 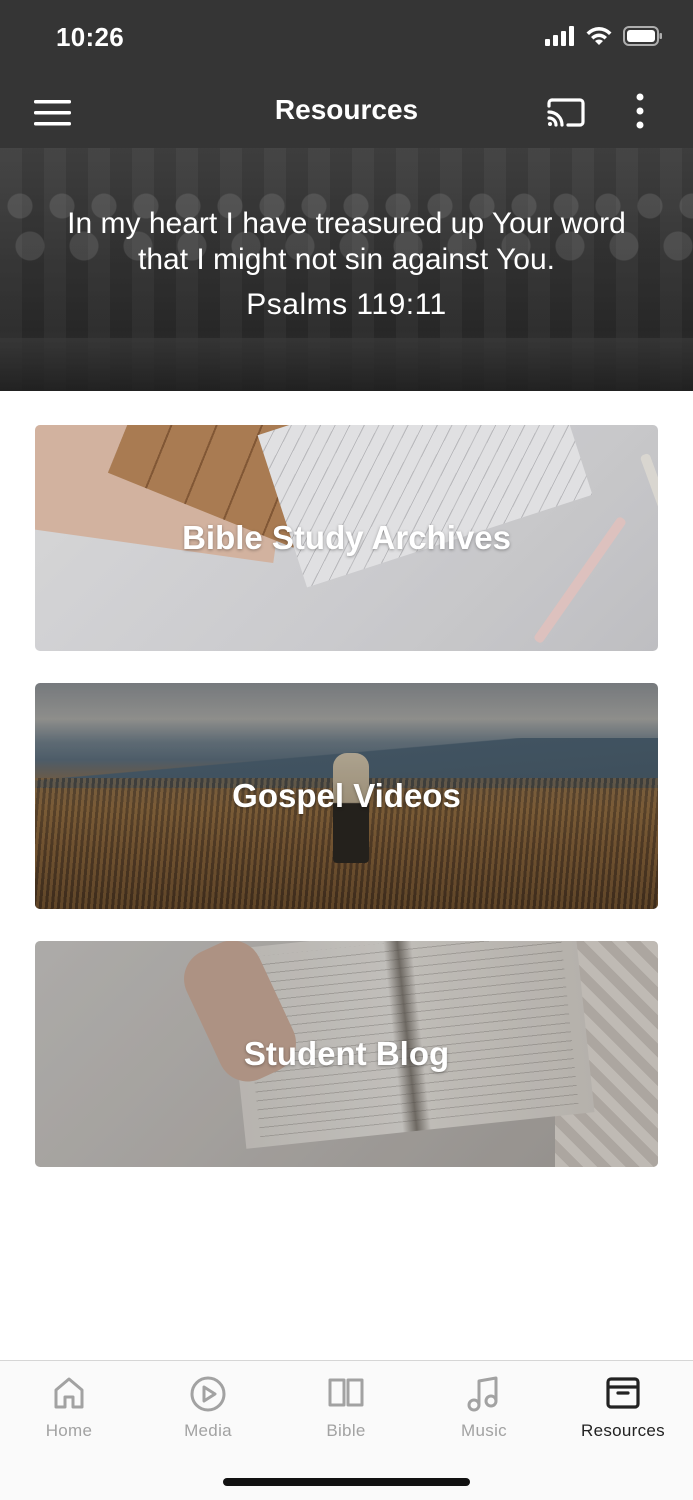 What do you see at coordinates (482, 1394) in the screenshot?
I see `music-note-icon` at bounding box center [482, 1394].